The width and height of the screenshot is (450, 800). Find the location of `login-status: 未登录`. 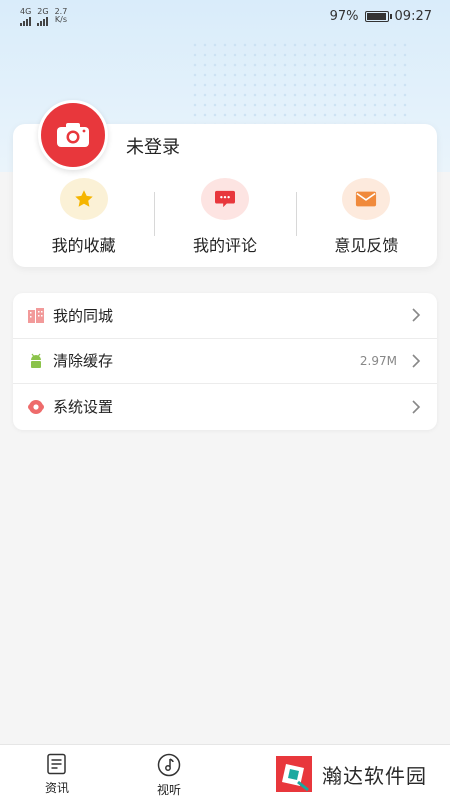

login-status: 未登录 is located at coordinates (153, 146).